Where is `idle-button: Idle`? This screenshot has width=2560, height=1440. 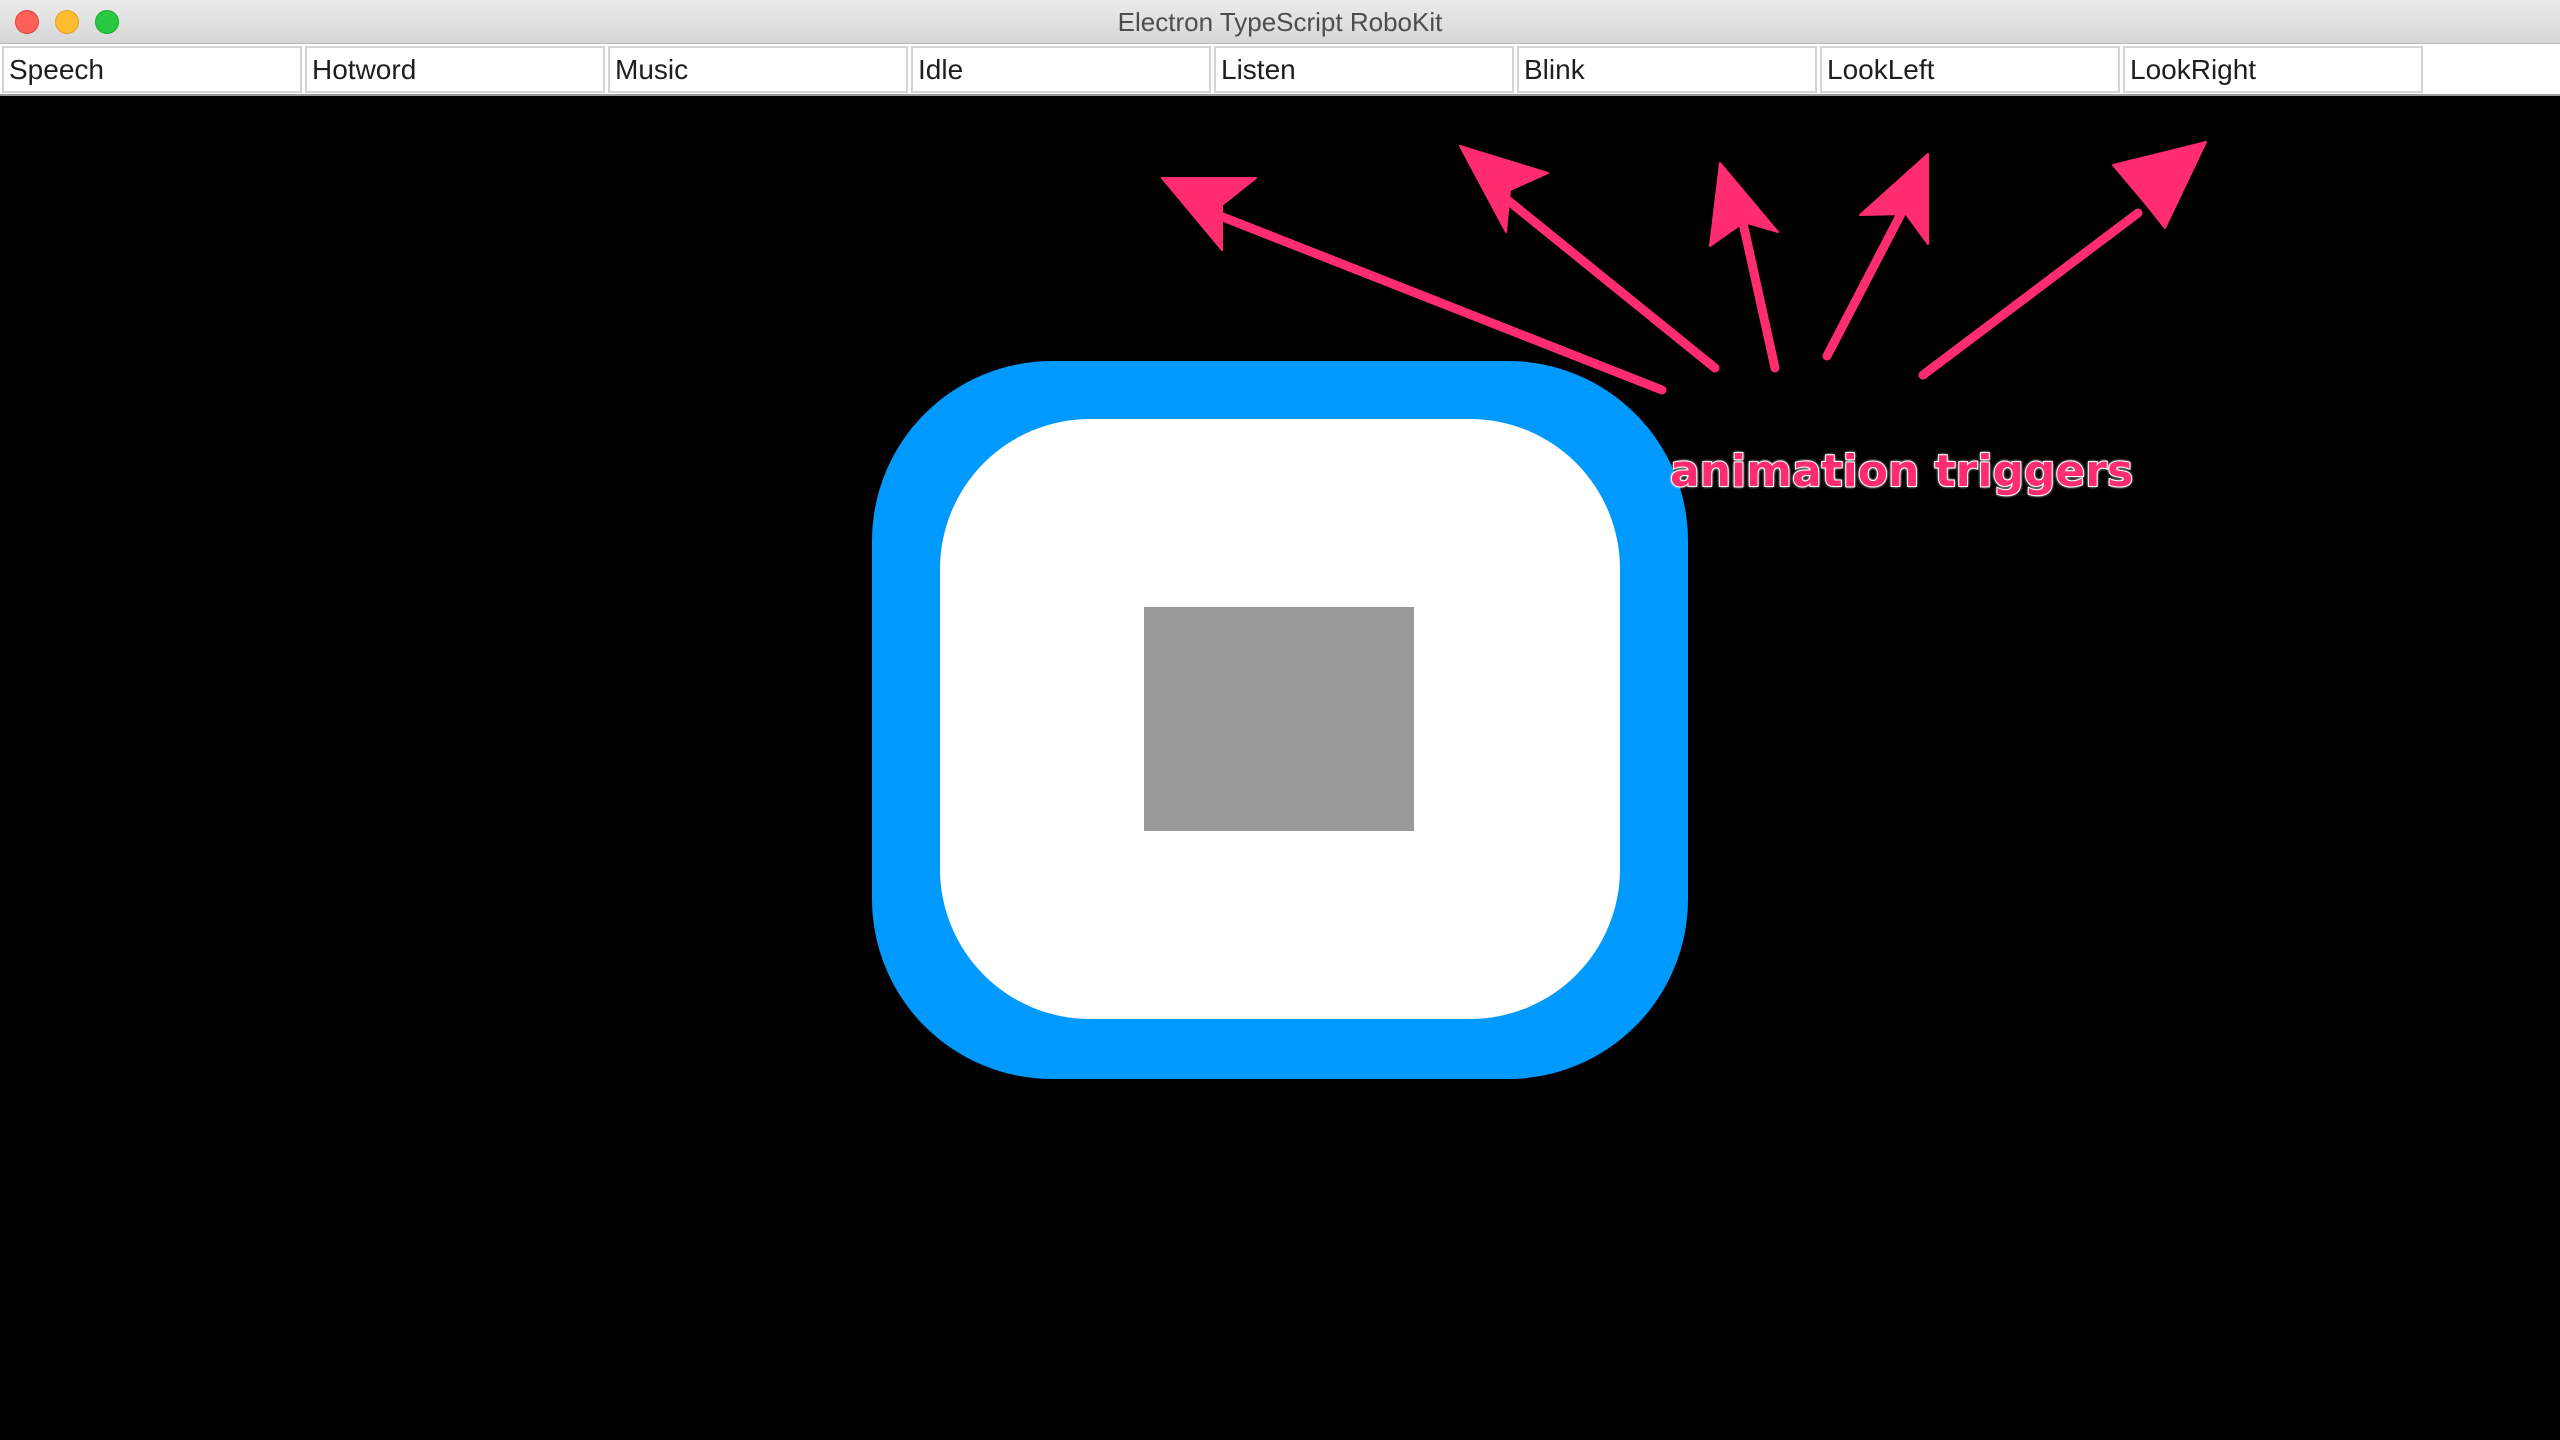
idle-button: Idle is located at coordinates (1061, 69).